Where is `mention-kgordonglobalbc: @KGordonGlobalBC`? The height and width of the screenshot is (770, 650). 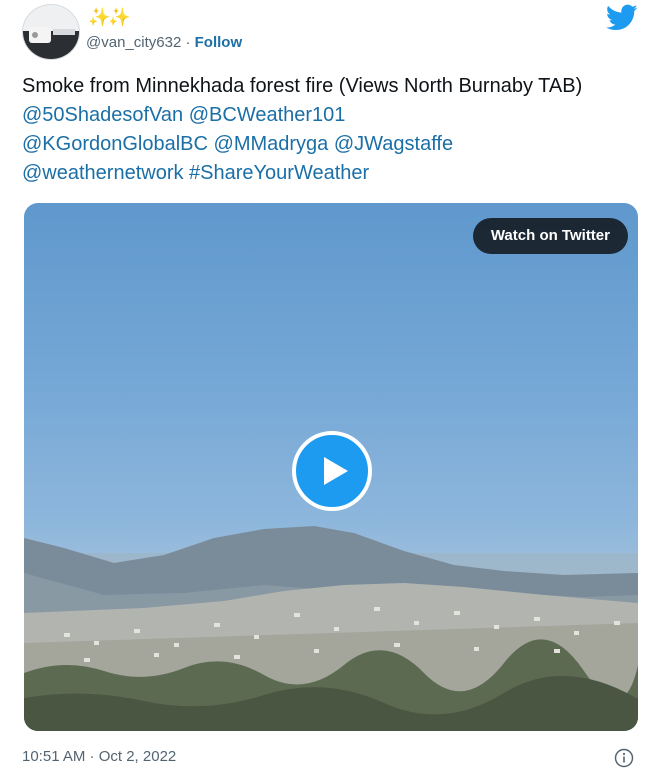
mention-kgordonglobalbc: @KGordonGlobalBC is located at coordinates (115, 144).